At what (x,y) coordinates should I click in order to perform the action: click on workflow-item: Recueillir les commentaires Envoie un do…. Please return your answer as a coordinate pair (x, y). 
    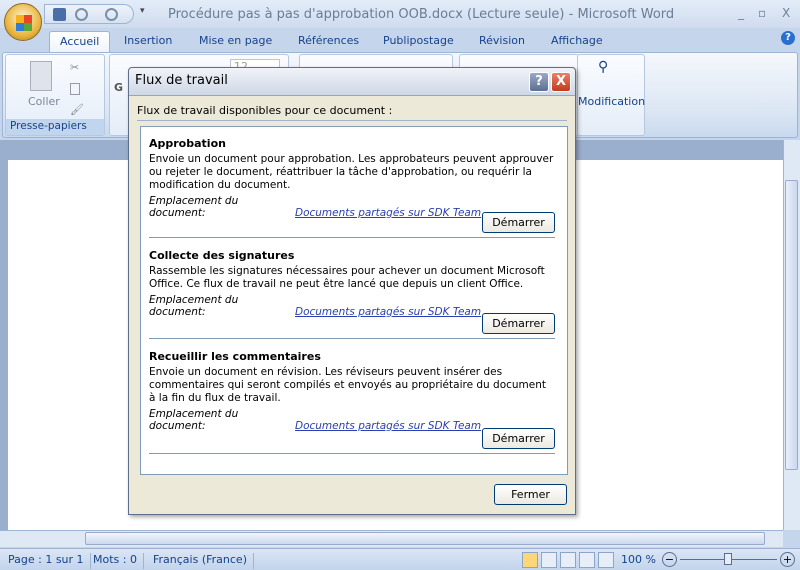
    Looking at the image, I should click on (352, 402).